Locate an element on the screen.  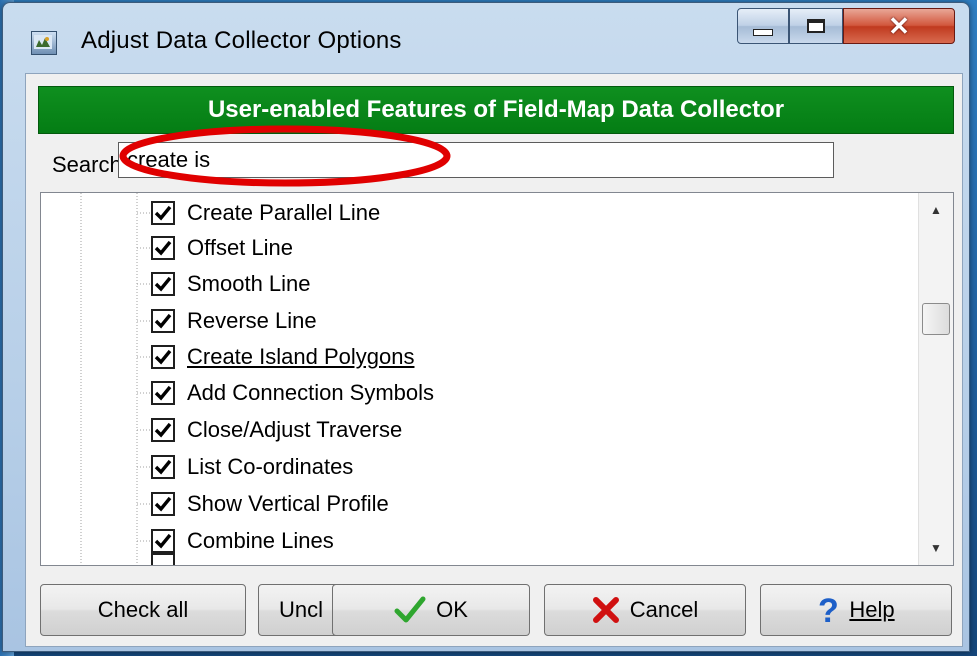
tree-item-show-vertical-profile: Show Vertical Profile is located at coordinates (270, 504).